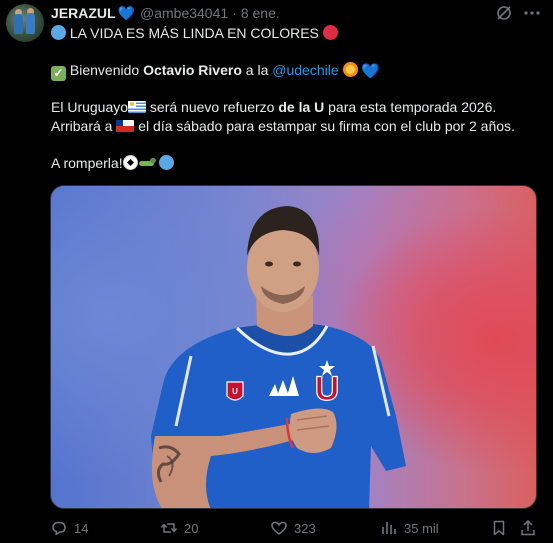 The image size is (553, 543). What do you see at coordinates (81, 528) in the screenshot?
I see `reply-count: 14` at bounding box center [81, 528].